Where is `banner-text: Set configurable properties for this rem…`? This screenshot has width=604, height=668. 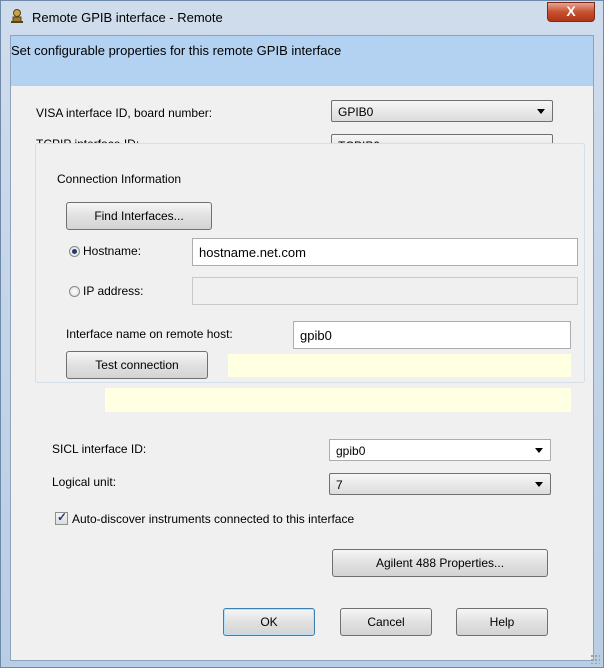 banner-text: Set configurable properties for this rem… is located at coordinates (176, 50).